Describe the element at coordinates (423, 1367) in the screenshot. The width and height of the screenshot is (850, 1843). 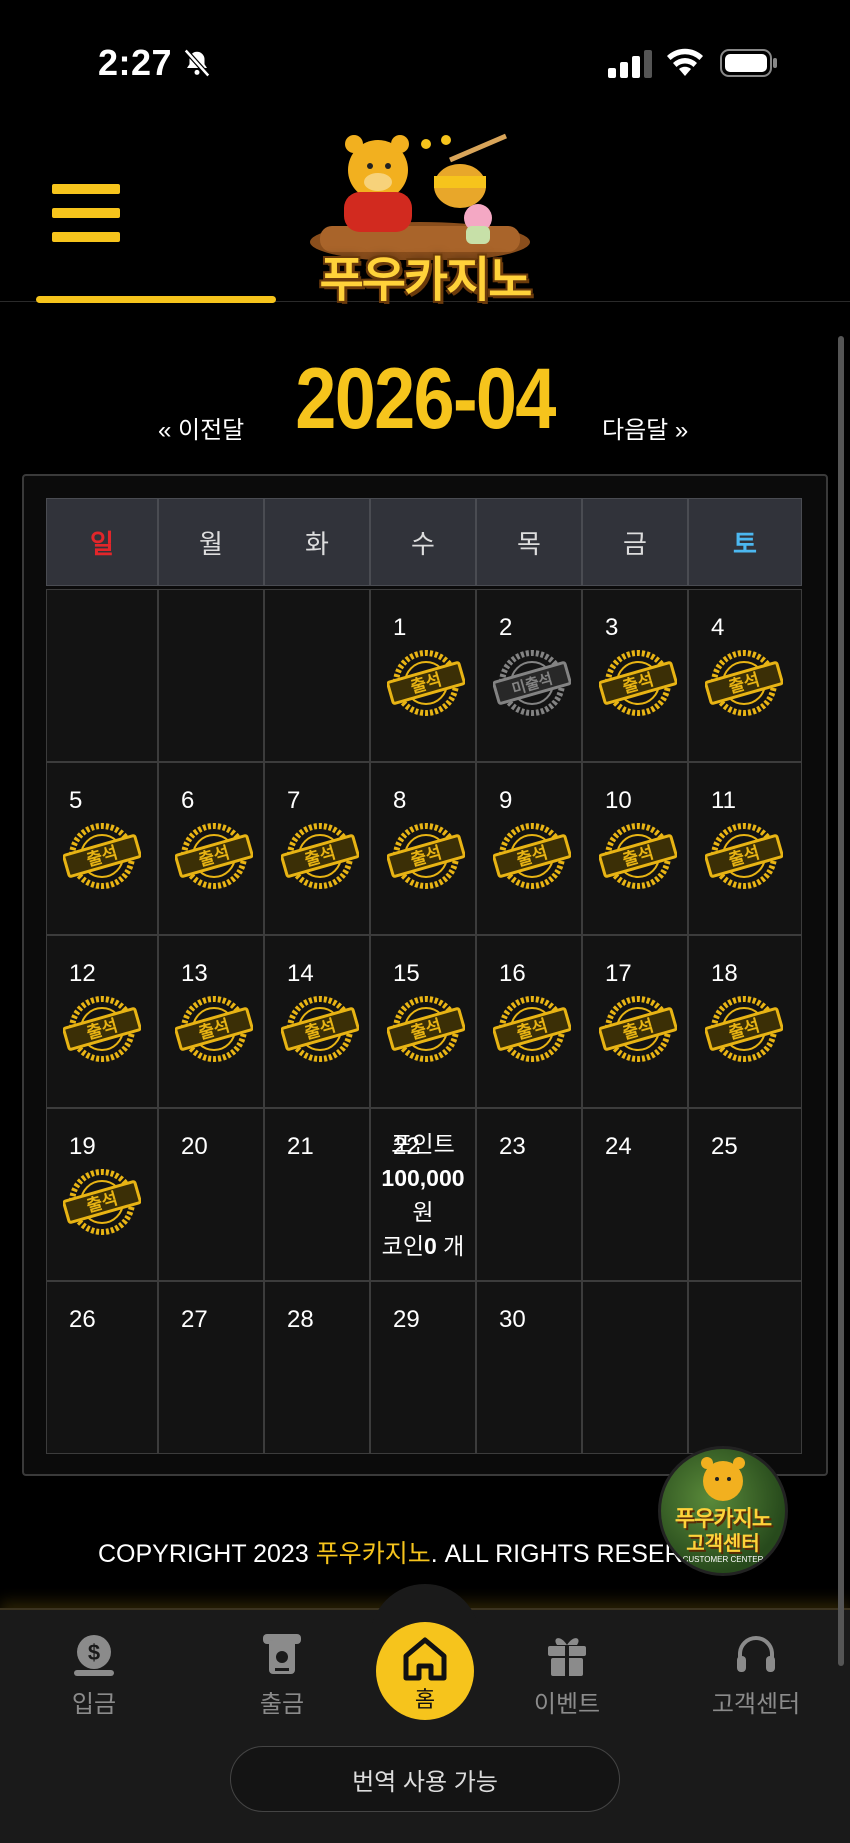
I see `calendar-day-29: 29` at that location.